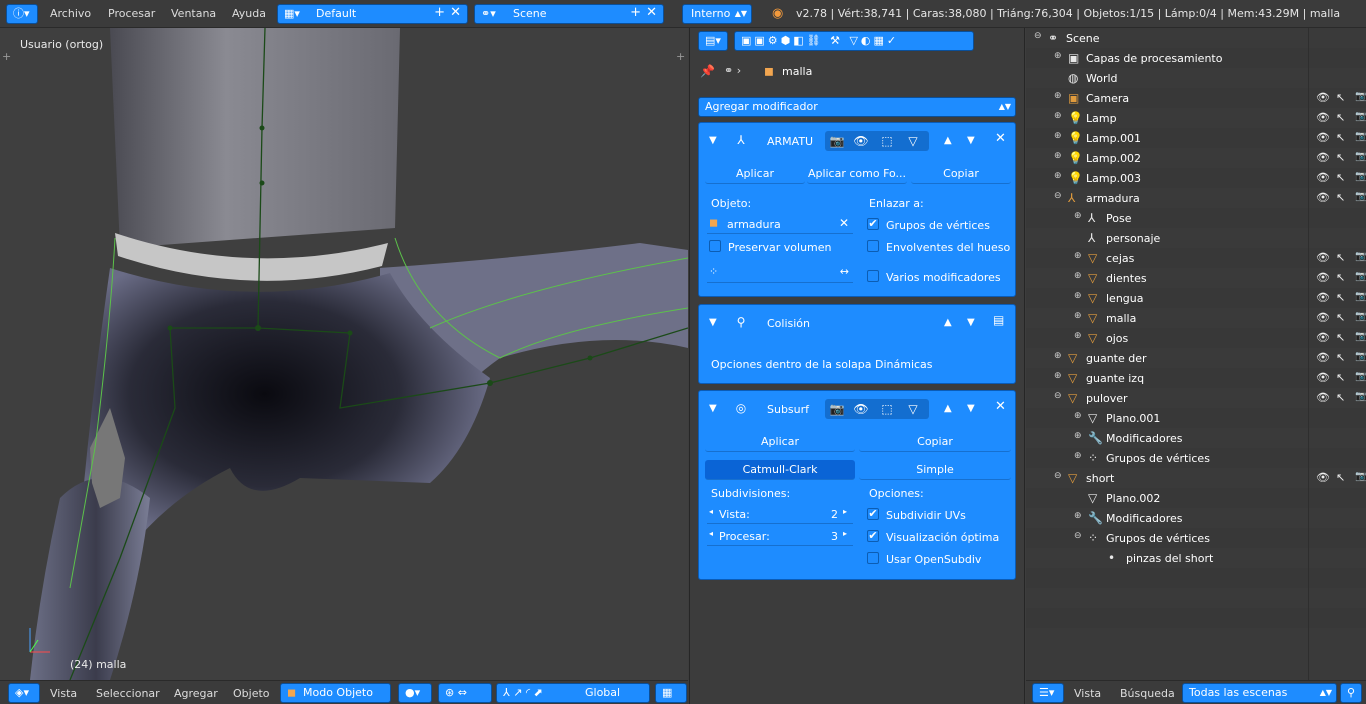 This screenshot has width=1366, height=704. Describe the element at coordinates (1196, 278) in the screenshot. I see `outliner-row: ⊕ ▽ dientes 👁 ↖ 📷` at that location.